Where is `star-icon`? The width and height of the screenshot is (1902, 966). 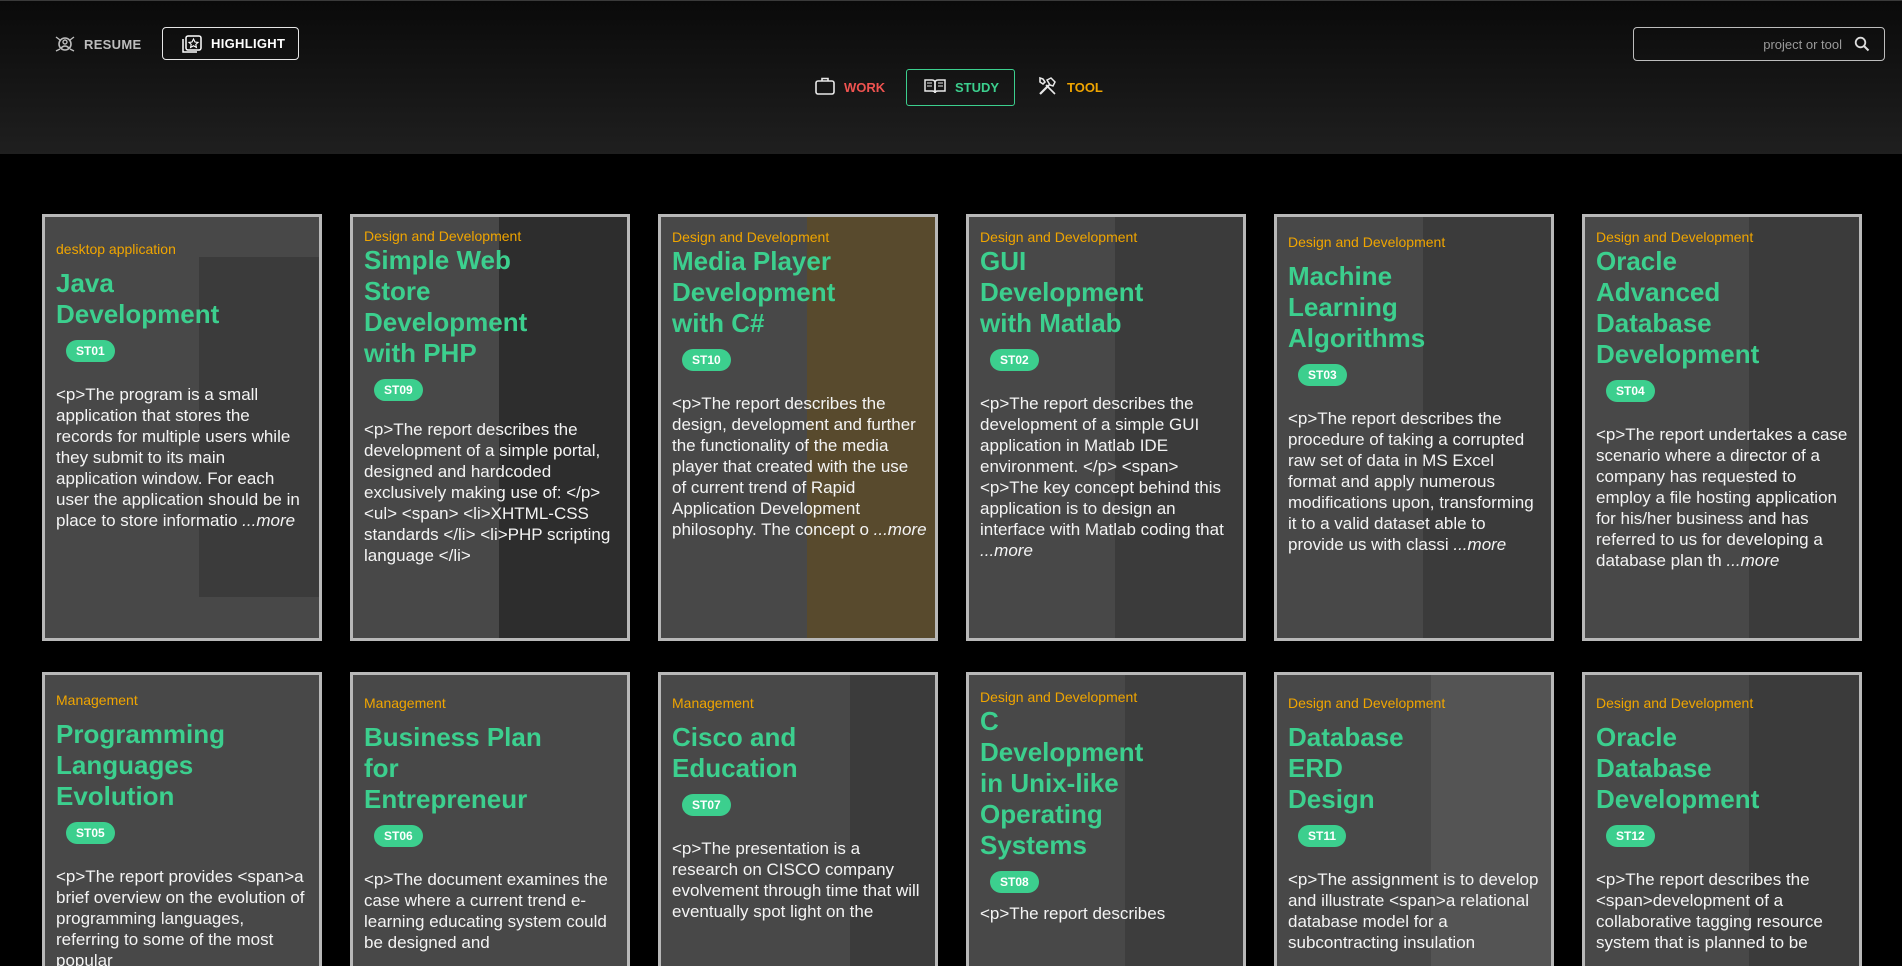 star-icon is located at coordinates (192, 44).